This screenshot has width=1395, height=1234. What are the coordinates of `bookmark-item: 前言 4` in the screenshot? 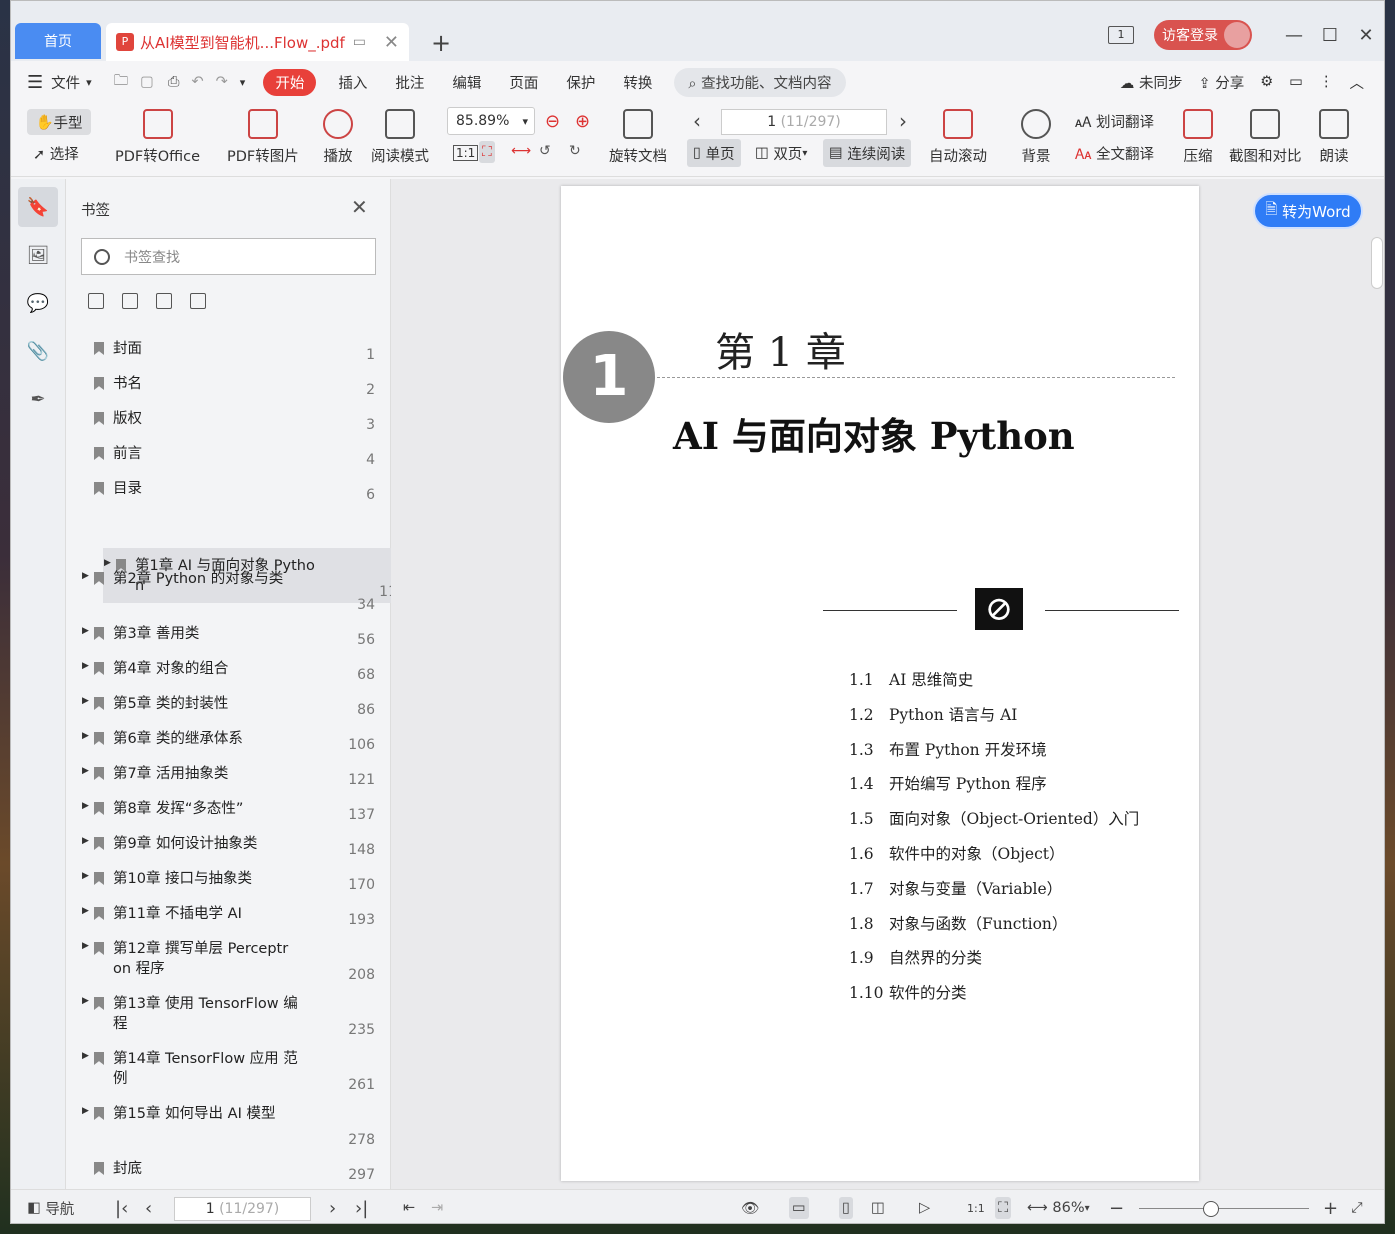 It's located at (232, 453).